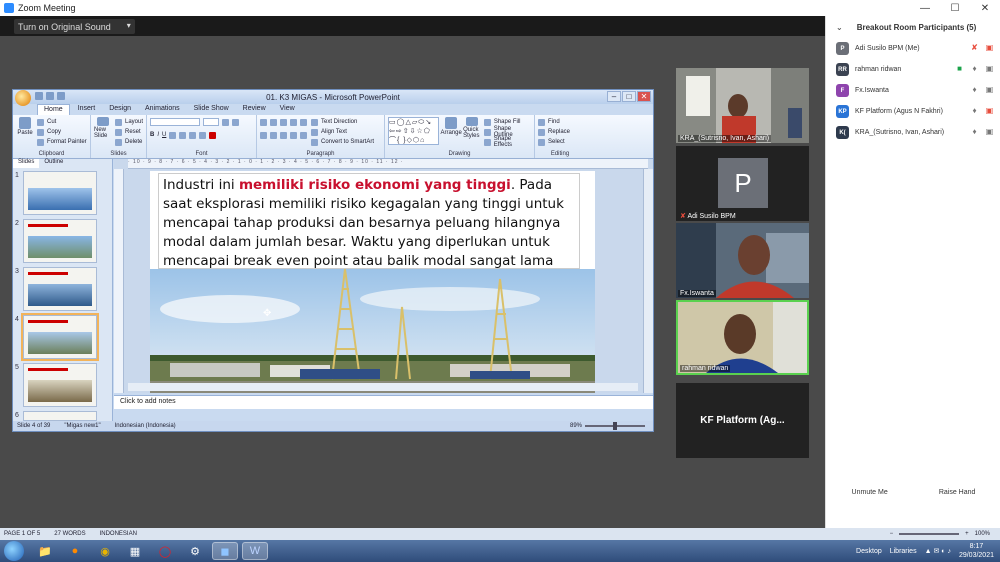 This screenshot has height=562, width=1000. What do you see at coordinates (869, 551) in the screenshot?
I see `desktop-toolbar: Desktop` at bounding box center [869, 551].